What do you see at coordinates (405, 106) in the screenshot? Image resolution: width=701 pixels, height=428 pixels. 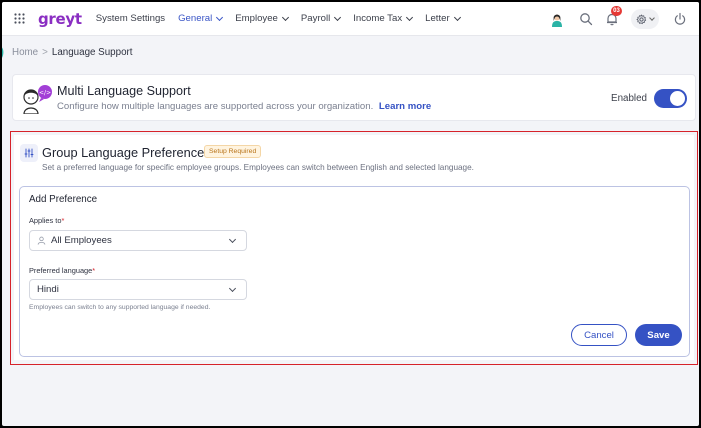 I see `learn-more-link: Learn more` at bounding box center [405, 106].